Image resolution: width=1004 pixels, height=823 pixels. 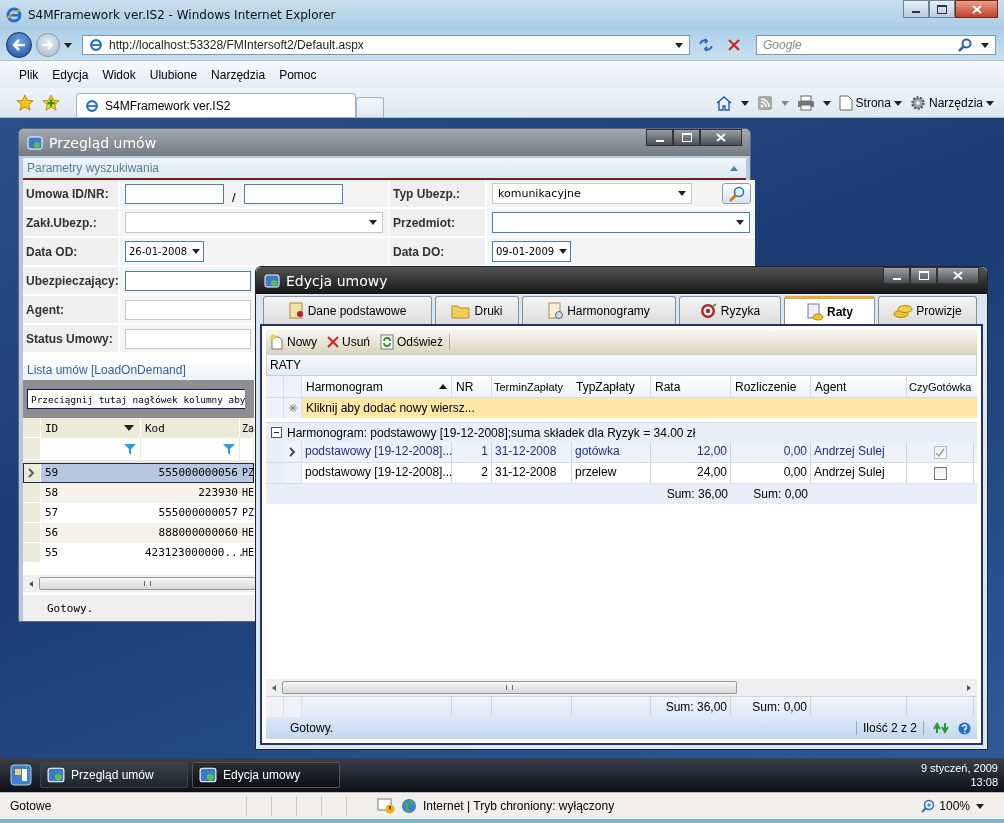 I want to click on column-header: Rata, so click(x=691, y=386).